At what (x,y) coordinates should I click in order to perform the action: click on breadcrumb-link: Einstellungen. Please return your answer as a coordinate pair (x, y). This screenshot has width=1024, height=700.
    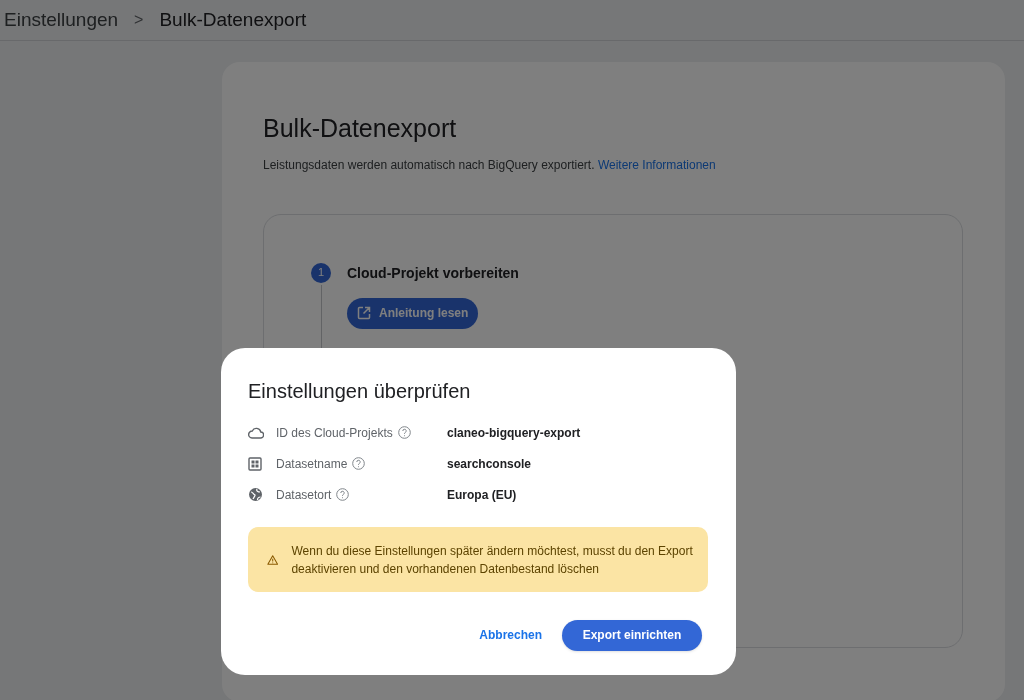
    Looking at the image, I should click on (61, 20).